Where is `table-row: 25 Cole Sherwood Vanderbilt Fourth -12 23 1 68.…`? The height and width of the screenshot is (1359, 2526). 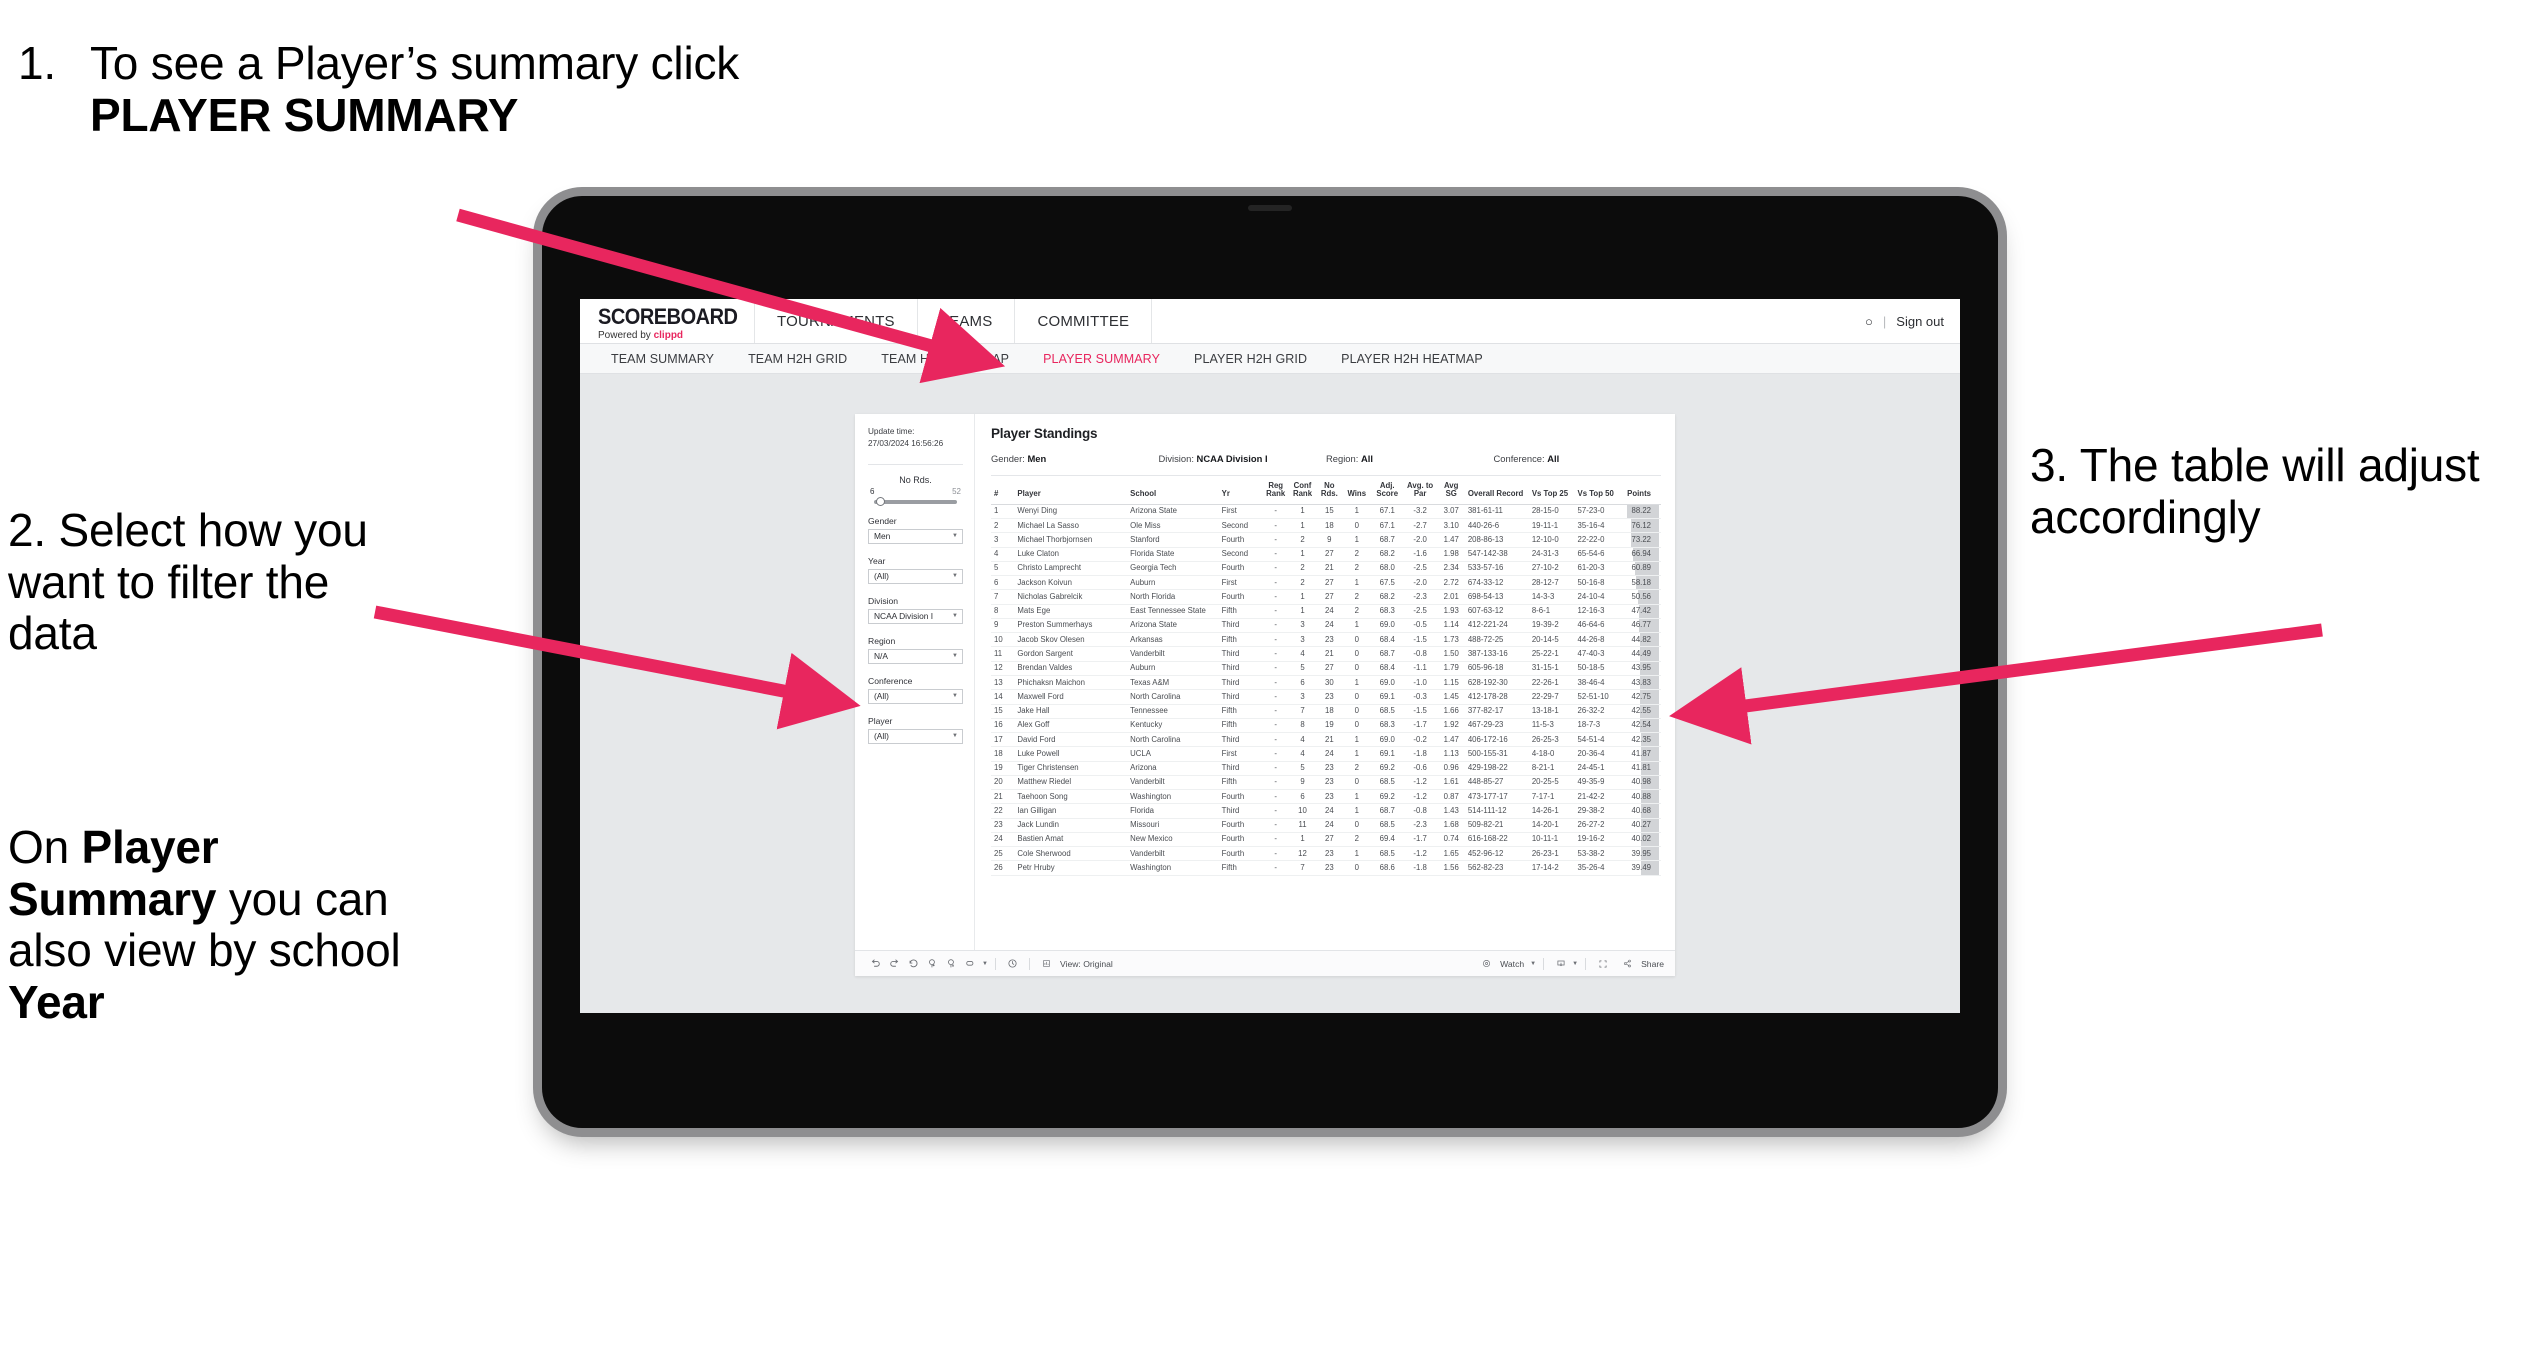 table-row: 25 Cole Sherwood Vanderbilt Fourth -12 23 1 68.… is located at coordinates (1326, 854).